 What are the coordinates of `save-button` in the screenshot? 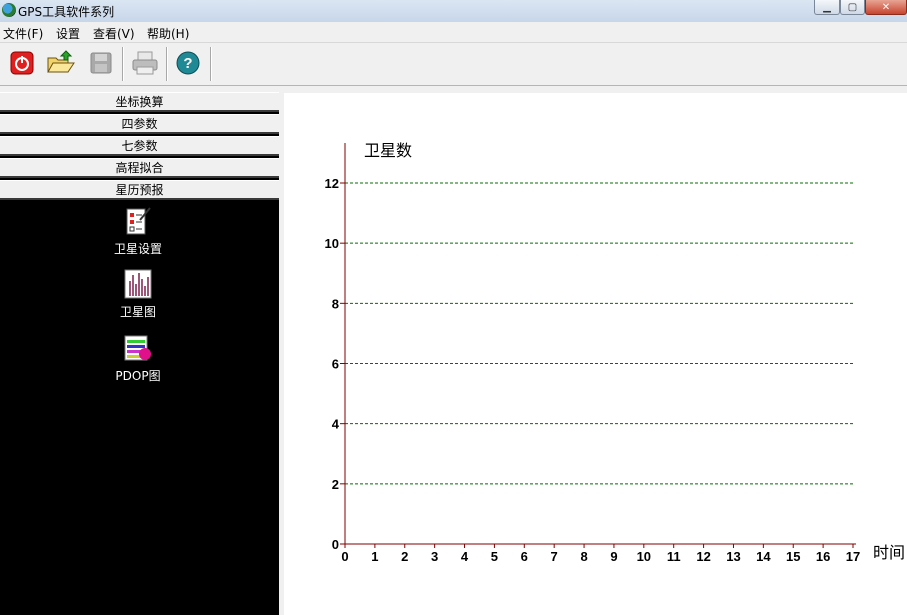 It's located at (101, 63).